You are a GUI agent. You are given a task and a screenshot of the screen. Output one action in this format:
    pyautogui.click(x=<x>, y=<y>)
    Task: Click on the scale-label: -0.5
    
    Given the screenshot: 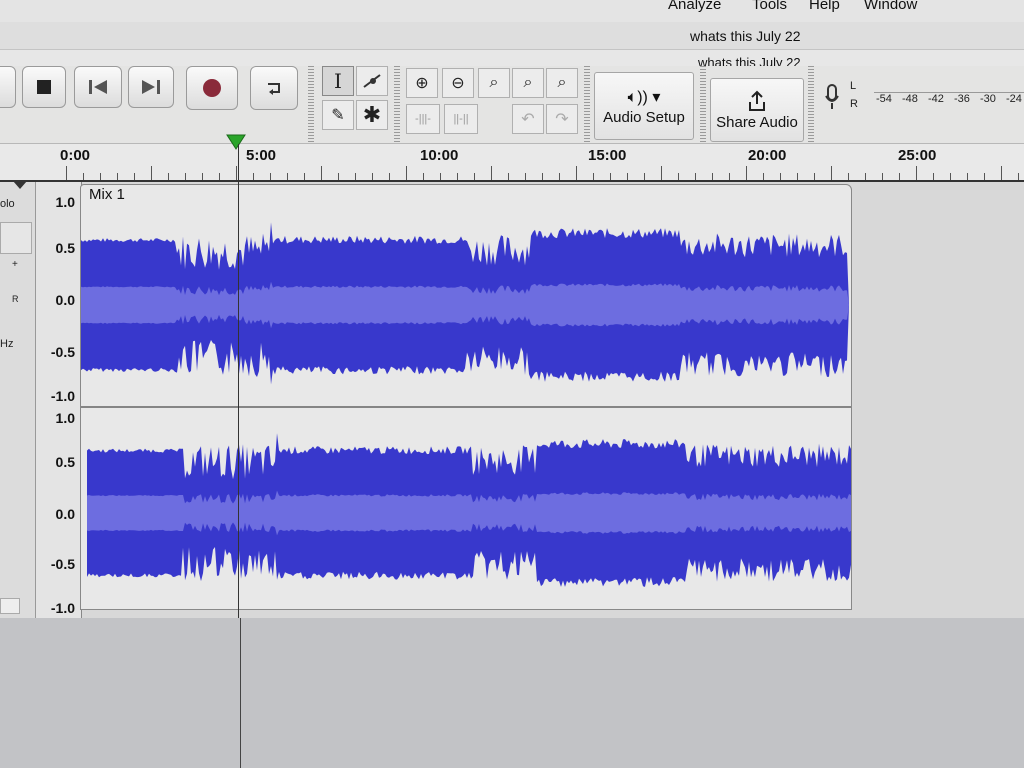 What is the action you would take?
    pyautogui.click(x=62, y=564)
    